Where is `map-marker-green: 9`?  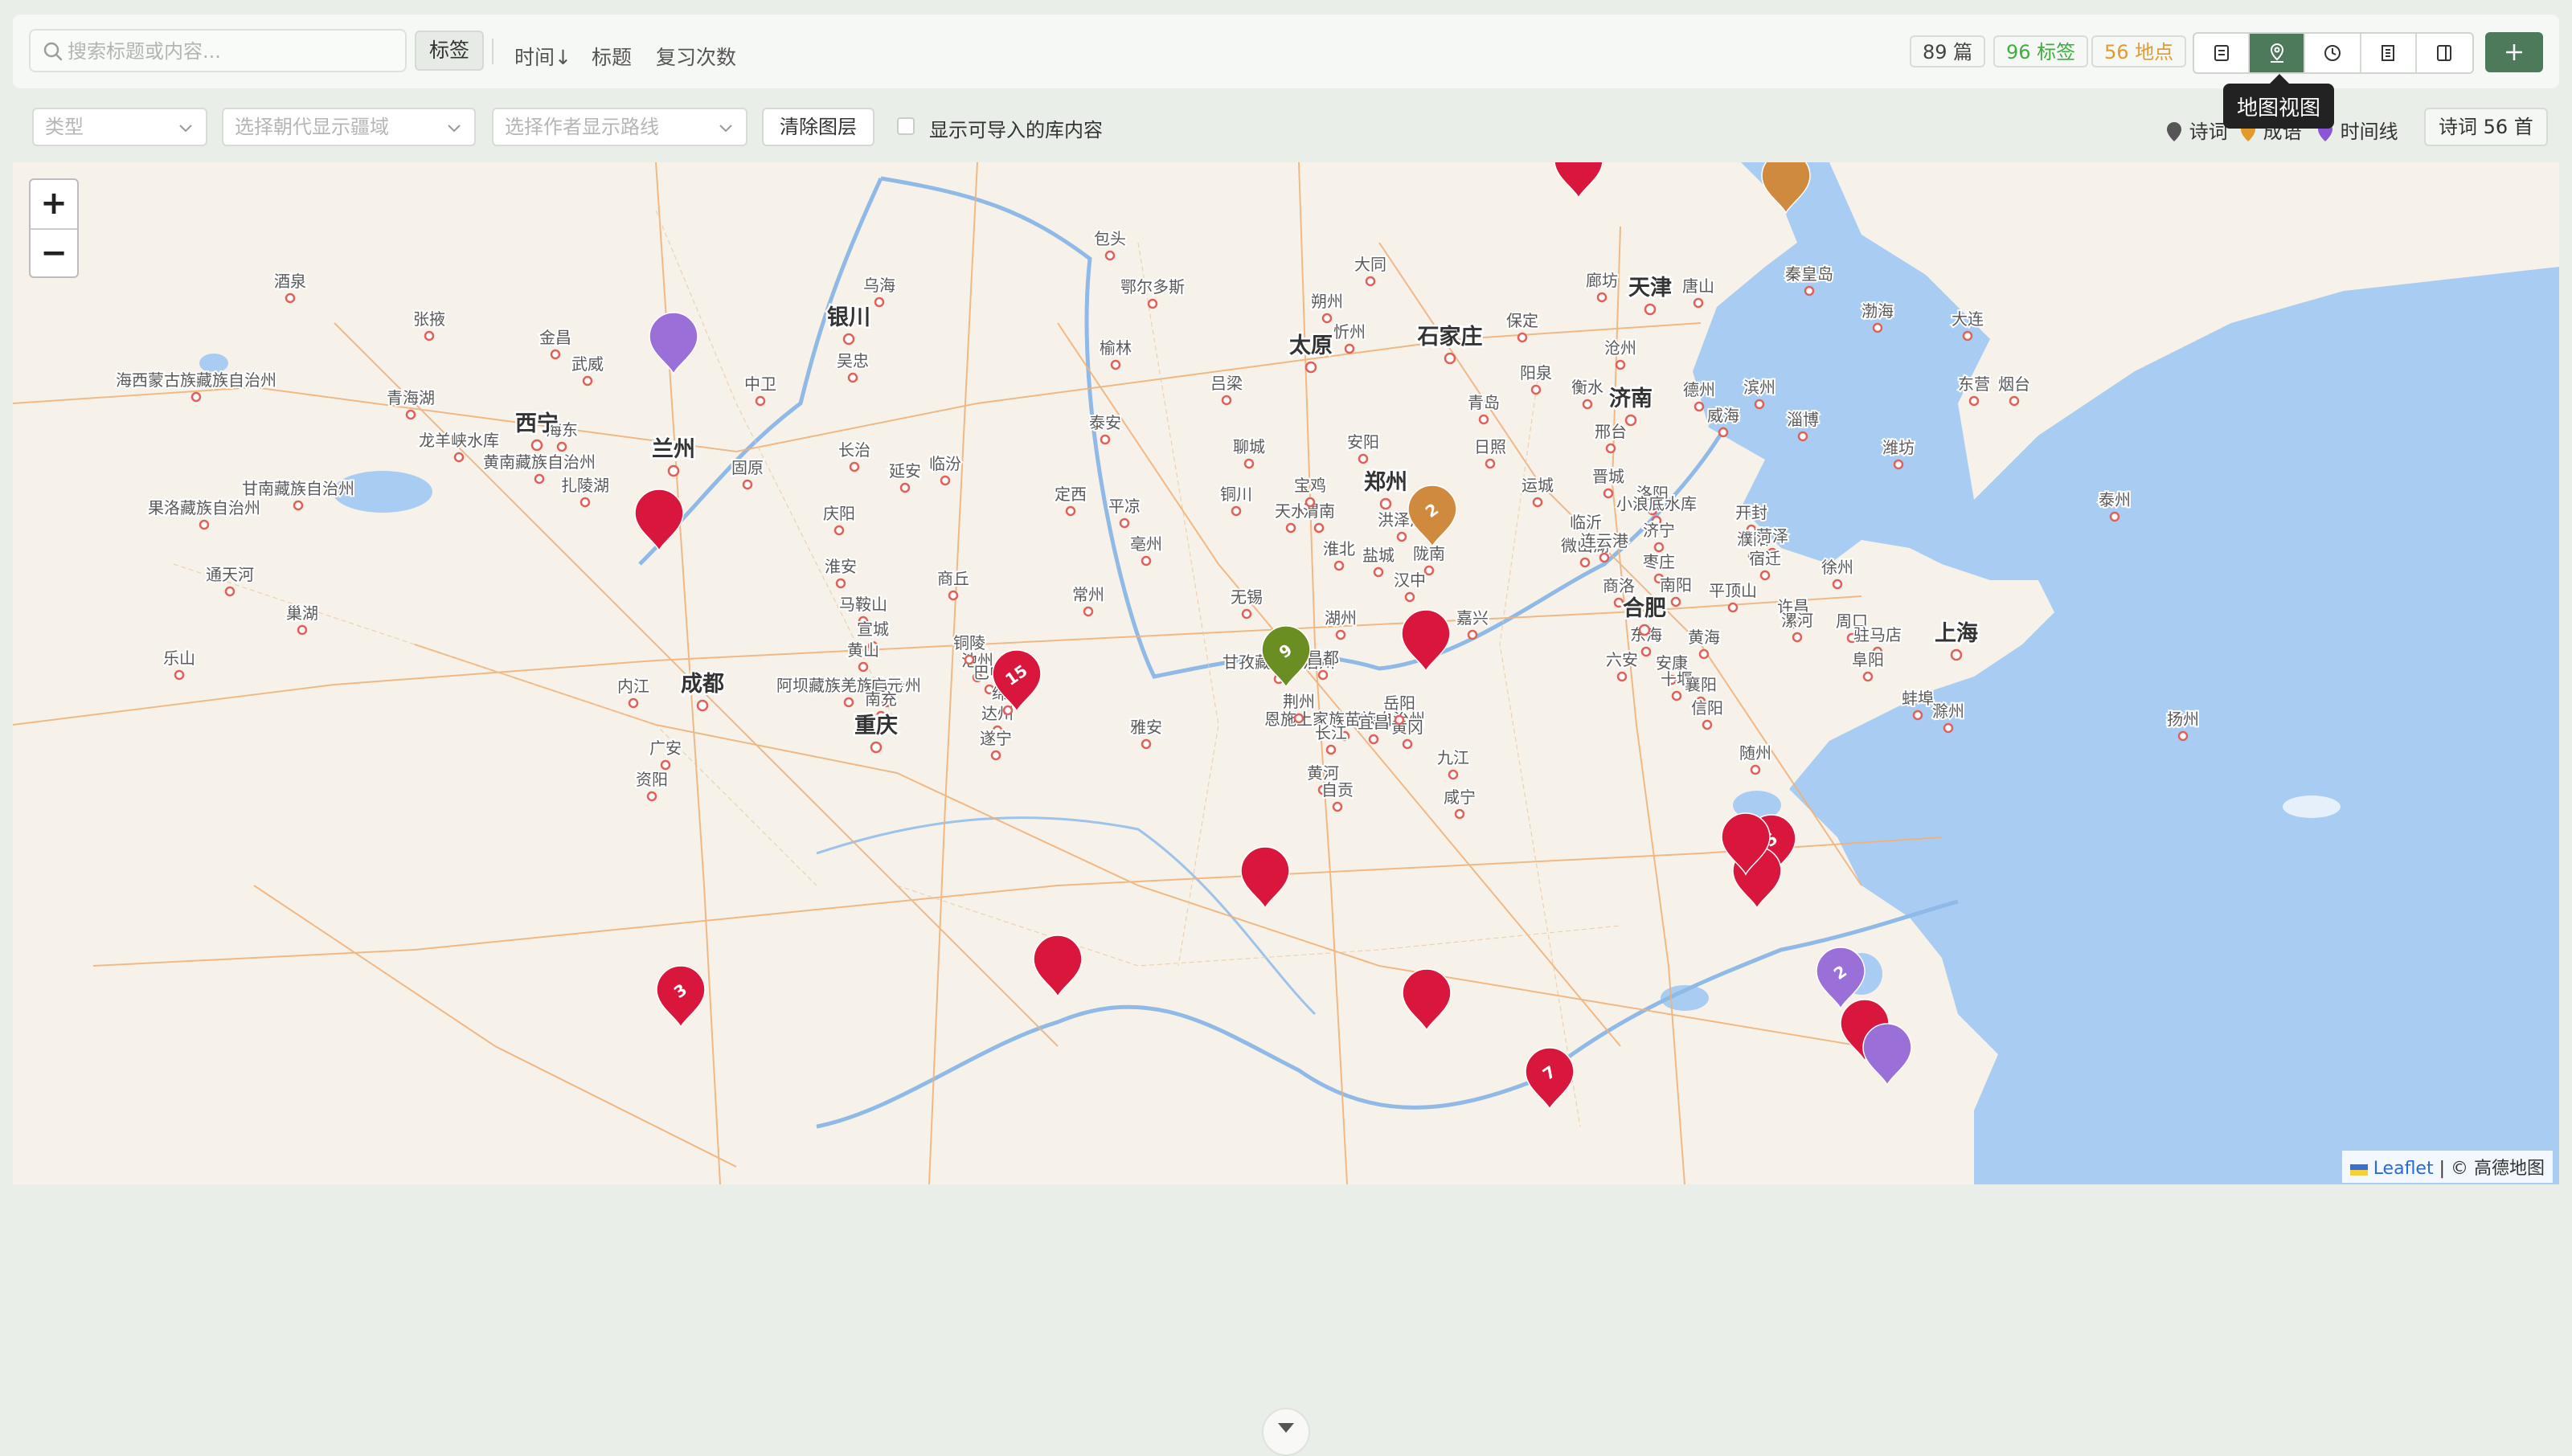 map-marker-green: 9 is located at coordinates (1286, 657).